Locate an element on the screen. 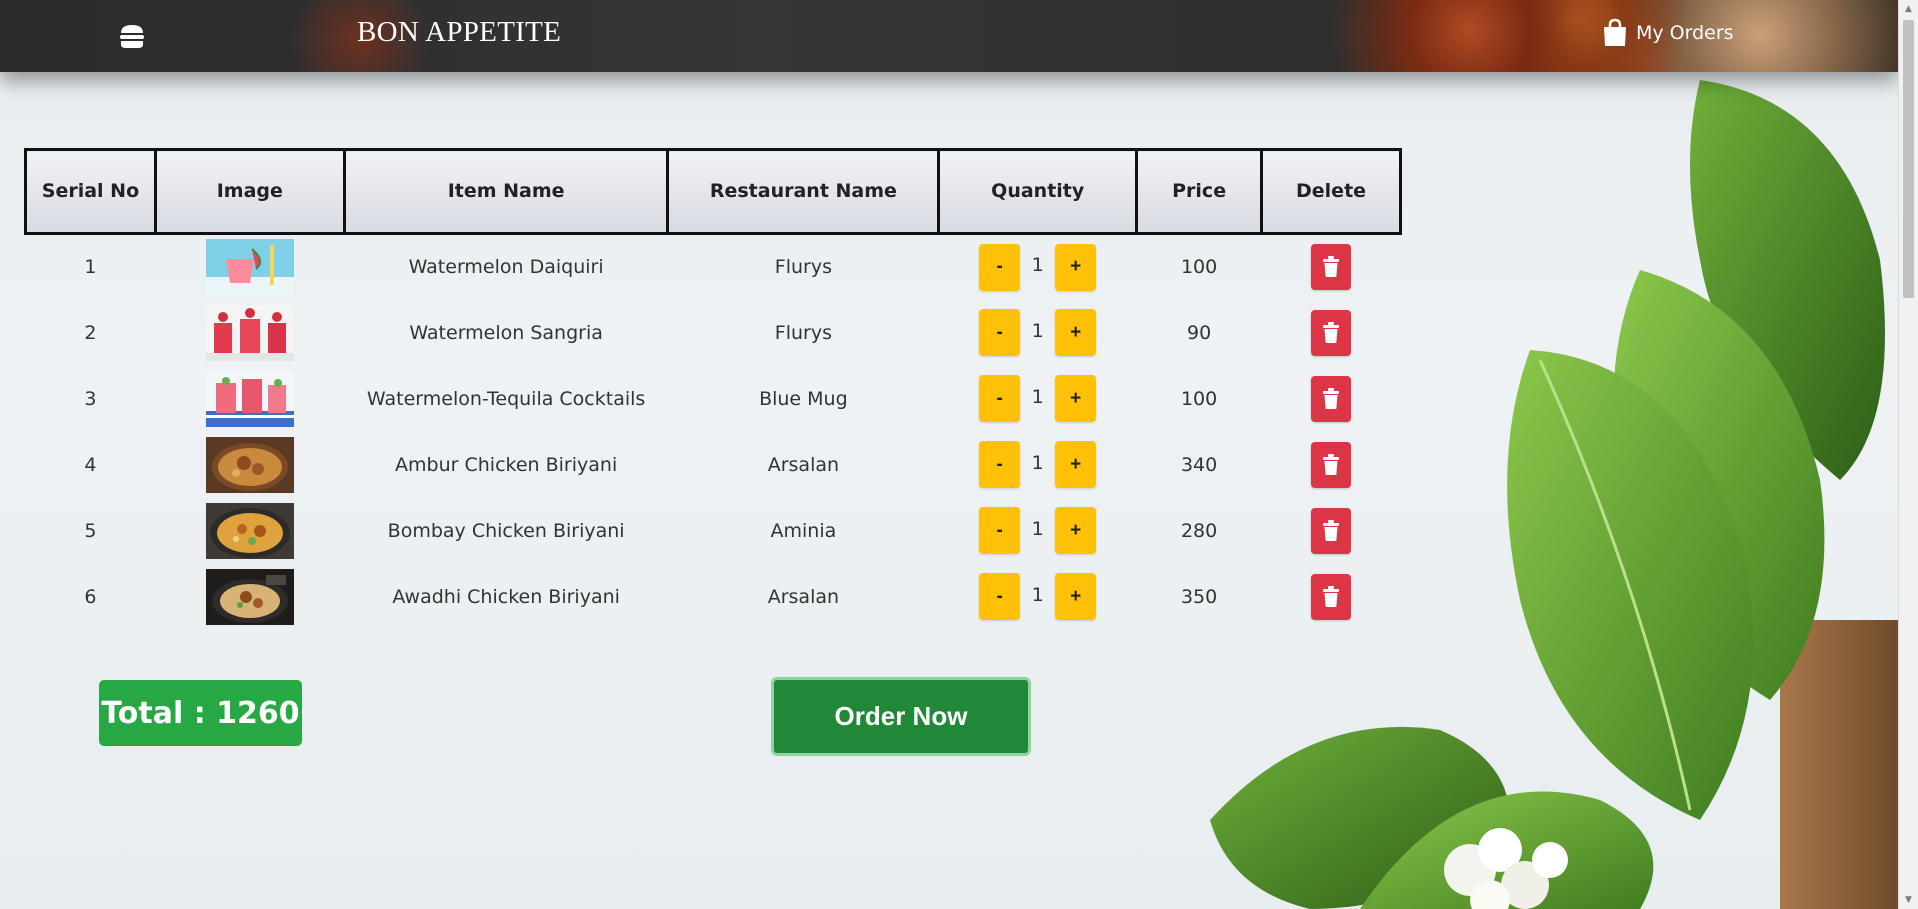 This screenshot has width=1918, height=909. cart-row: 1 Watermelon Daiquiri Flurys -1 +100 is located at coordinates (713, 267).